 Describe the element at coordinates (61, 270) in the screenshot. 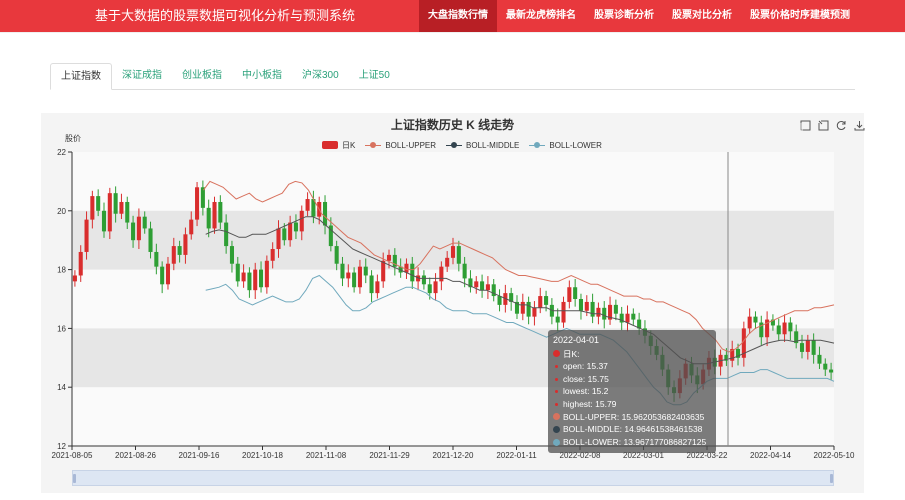

I see `y-tick-label: 18` at that location.